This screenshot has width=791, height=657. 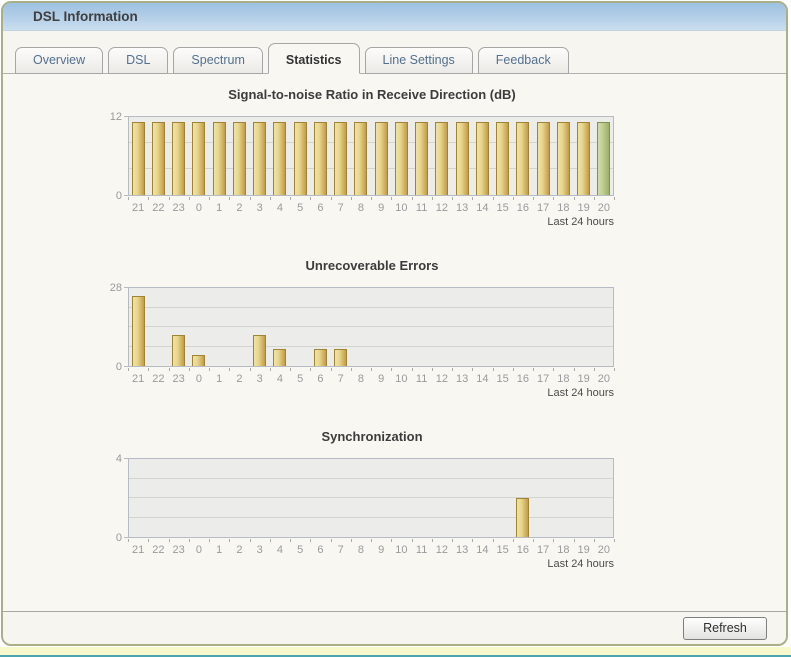 What do you see at coordinates (395, 651) in the screenshot?
I see `page-background-strip` at bounding box center [395, 651].